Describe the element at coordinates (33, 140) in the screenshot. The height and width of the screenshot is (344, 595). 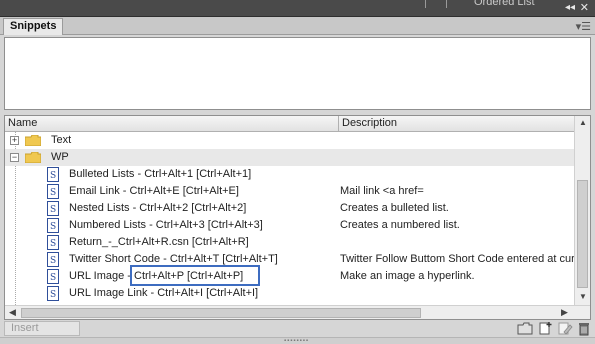
I see `folder-icon` at that location.